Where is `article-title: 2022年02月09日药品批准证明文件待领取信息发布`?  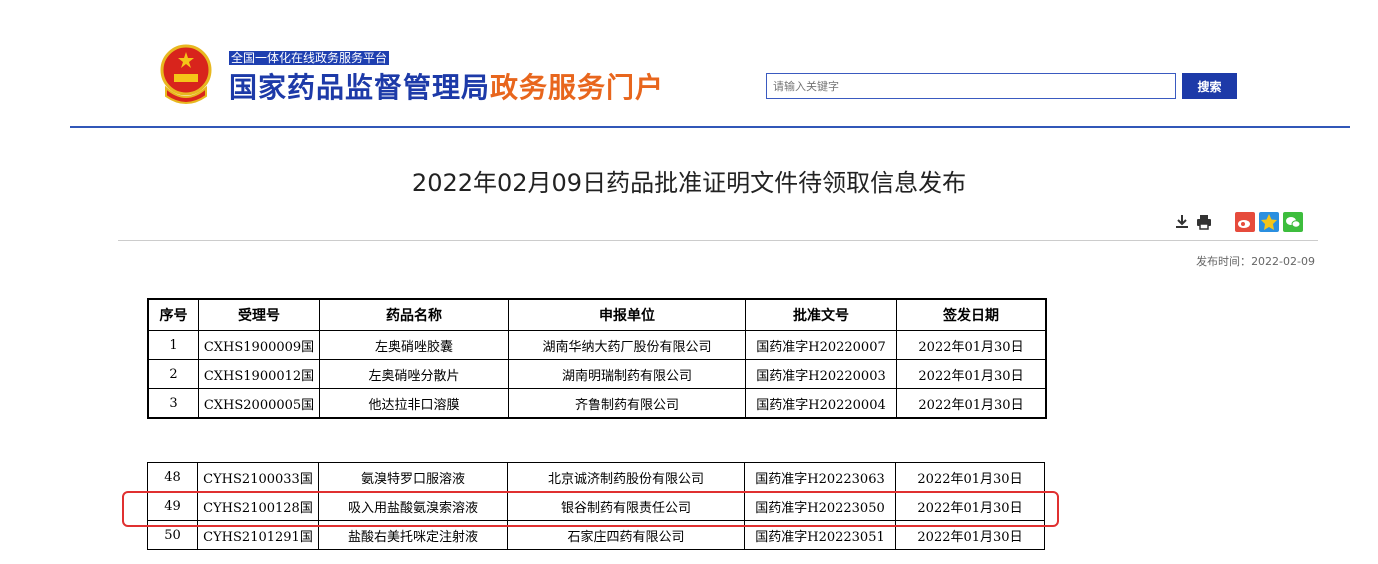
article-title: 2022年02月09日药品批准证明文件待领取信息发布 is located at coordinates (689, 183).